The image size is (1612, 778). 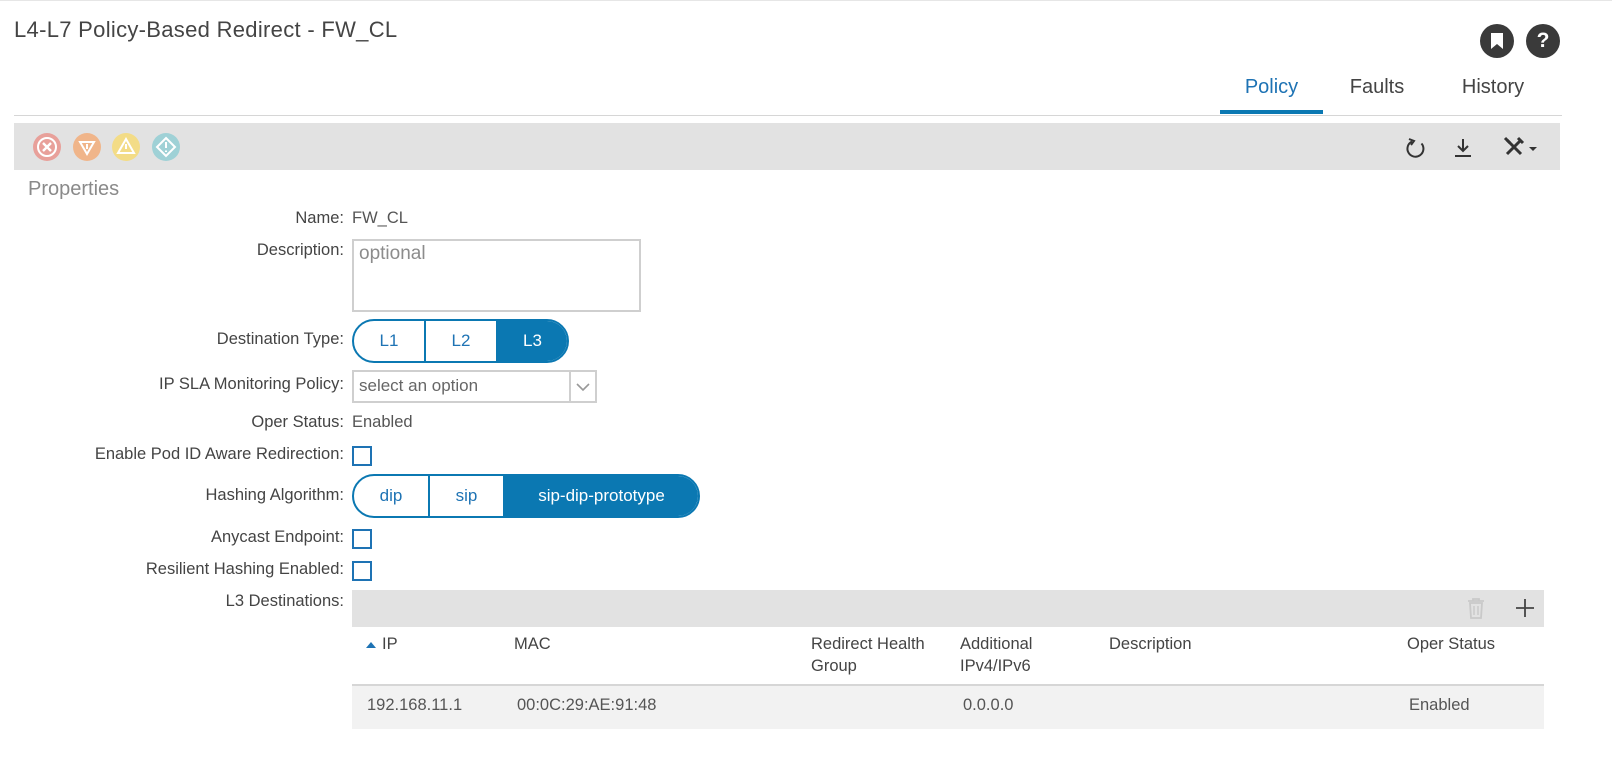 What do you see at coordinates (244, 569) in the screenshot?
I see `resilient-hashing-label: Resilient Hashing Enabled:` at bounding box center [244, 569].